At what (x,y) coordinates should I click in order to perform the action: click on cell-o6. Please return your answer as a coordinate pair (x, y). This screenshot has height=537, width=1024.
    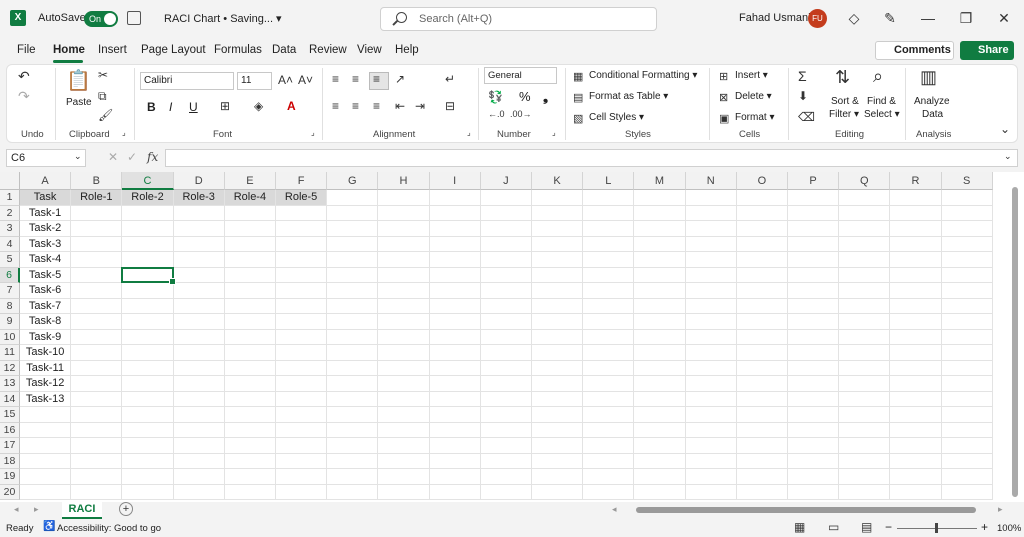
    Looking at the image, I should click on (762, 275).